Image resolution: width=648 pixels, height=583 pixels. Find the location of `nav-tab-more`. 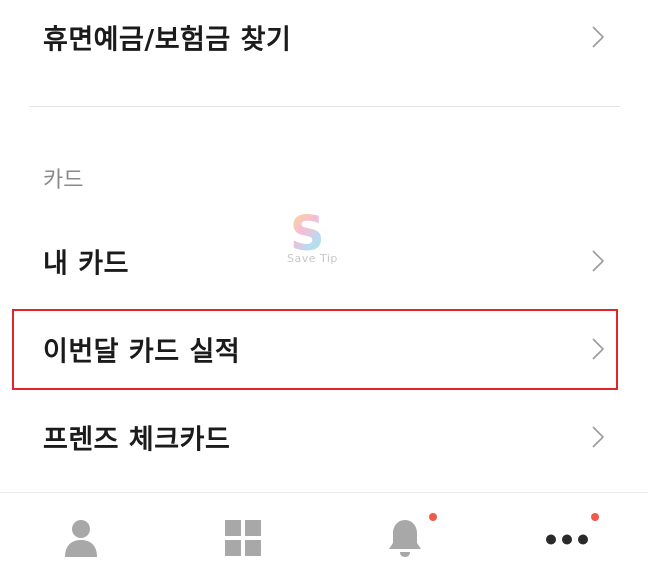

nav-tab-more is located at coordinates (567, 538).